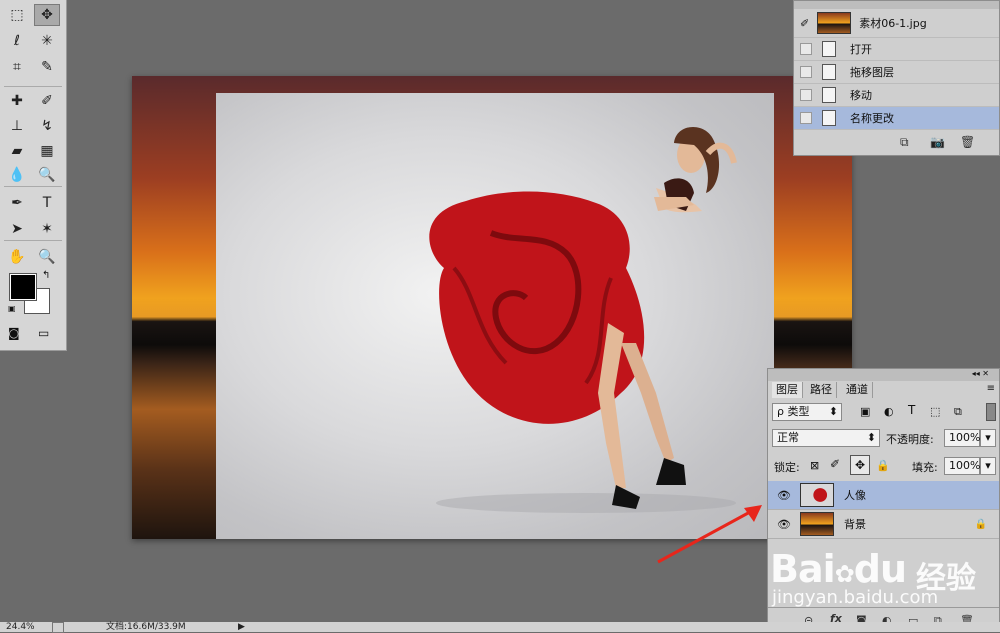 The height and width of the screenshot is (633, 1000). What do you see at coordinates (896, 72) in the screenshot?
I see `history-item: 拖移图层` at bounding box center [896, 72].